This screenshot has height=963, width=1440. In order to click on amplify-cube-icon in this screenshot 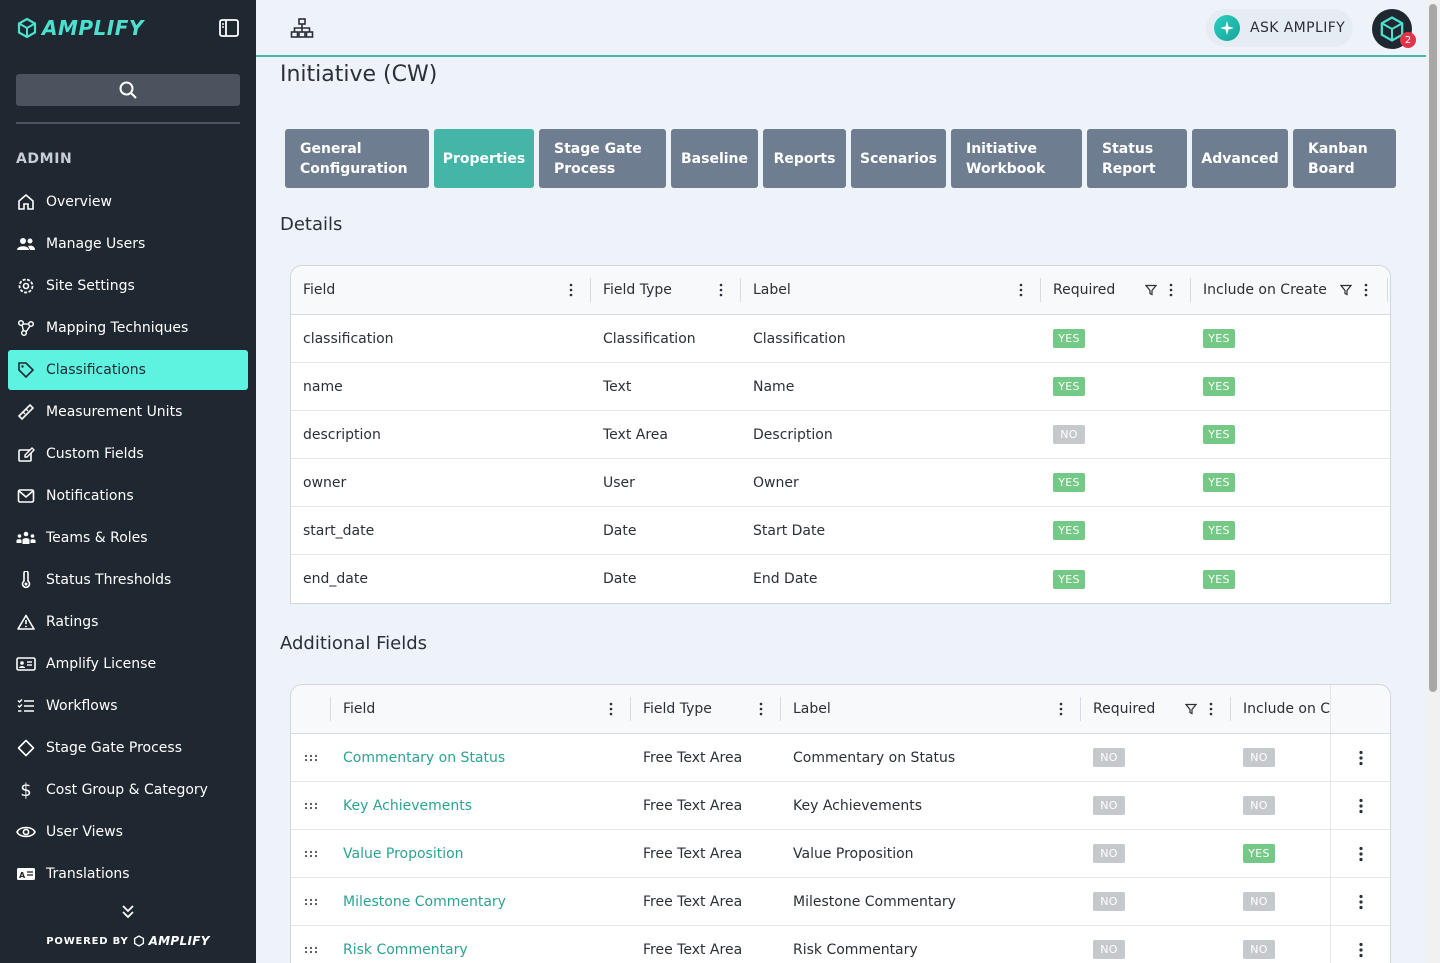, I will do `click(27, 28)`.